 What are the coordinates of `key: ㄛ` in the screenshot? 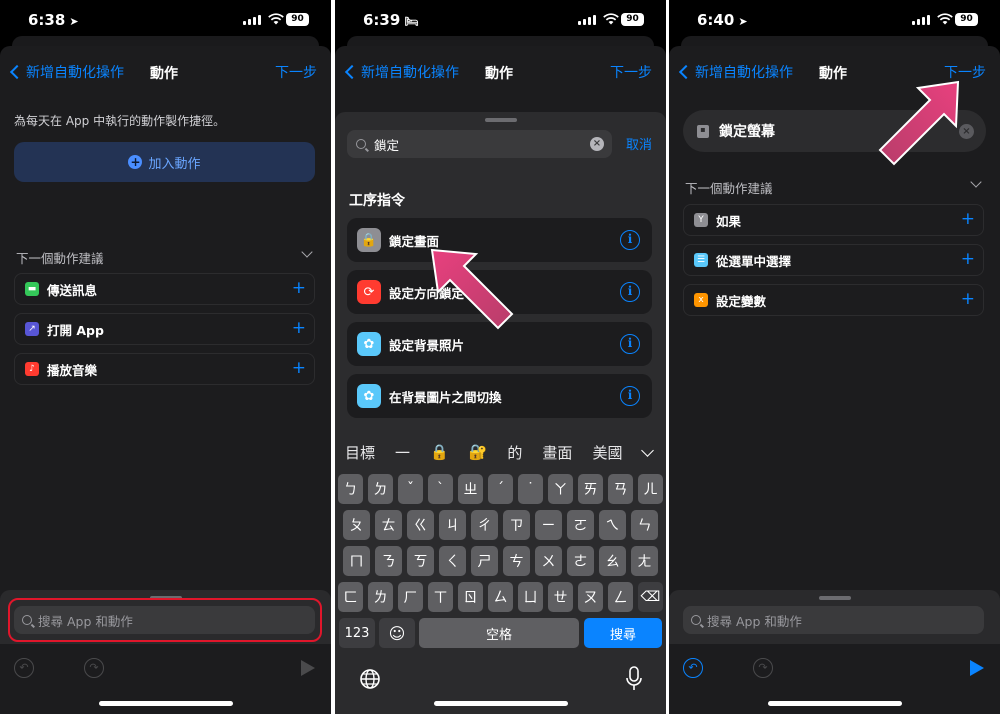 It's located at (580, 525).